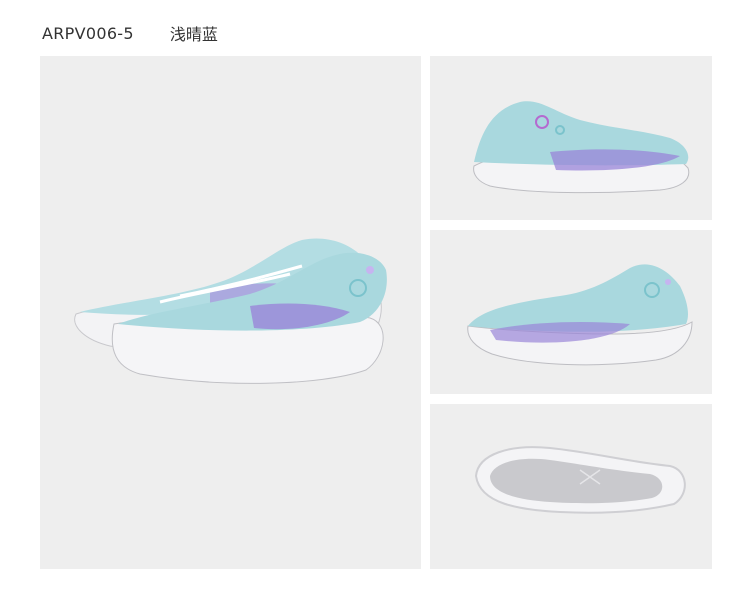  I want to click on product-header: ARPV006-5 浅晴蓝, so click(130, 33).